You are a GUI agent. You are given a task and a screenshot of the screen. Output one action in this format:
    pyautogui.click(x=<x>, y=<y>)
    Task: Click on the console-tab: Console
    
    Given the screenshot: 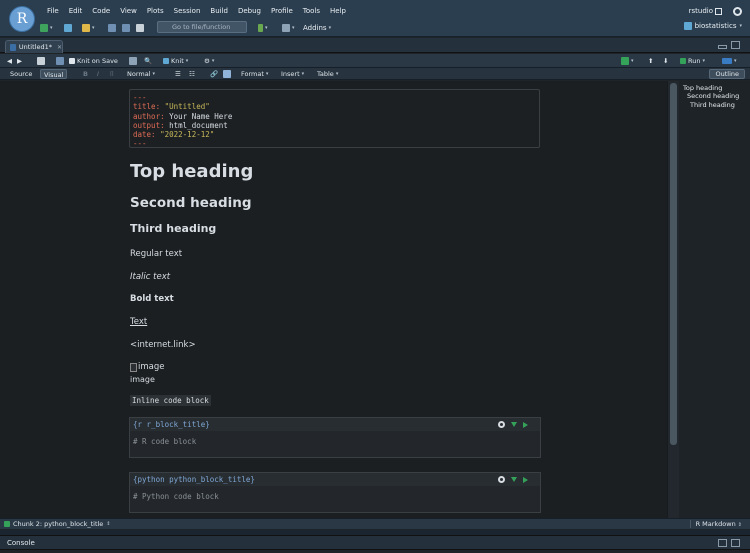 What is the action you would take?
    pyautogui.click(x=21, y=543)
    